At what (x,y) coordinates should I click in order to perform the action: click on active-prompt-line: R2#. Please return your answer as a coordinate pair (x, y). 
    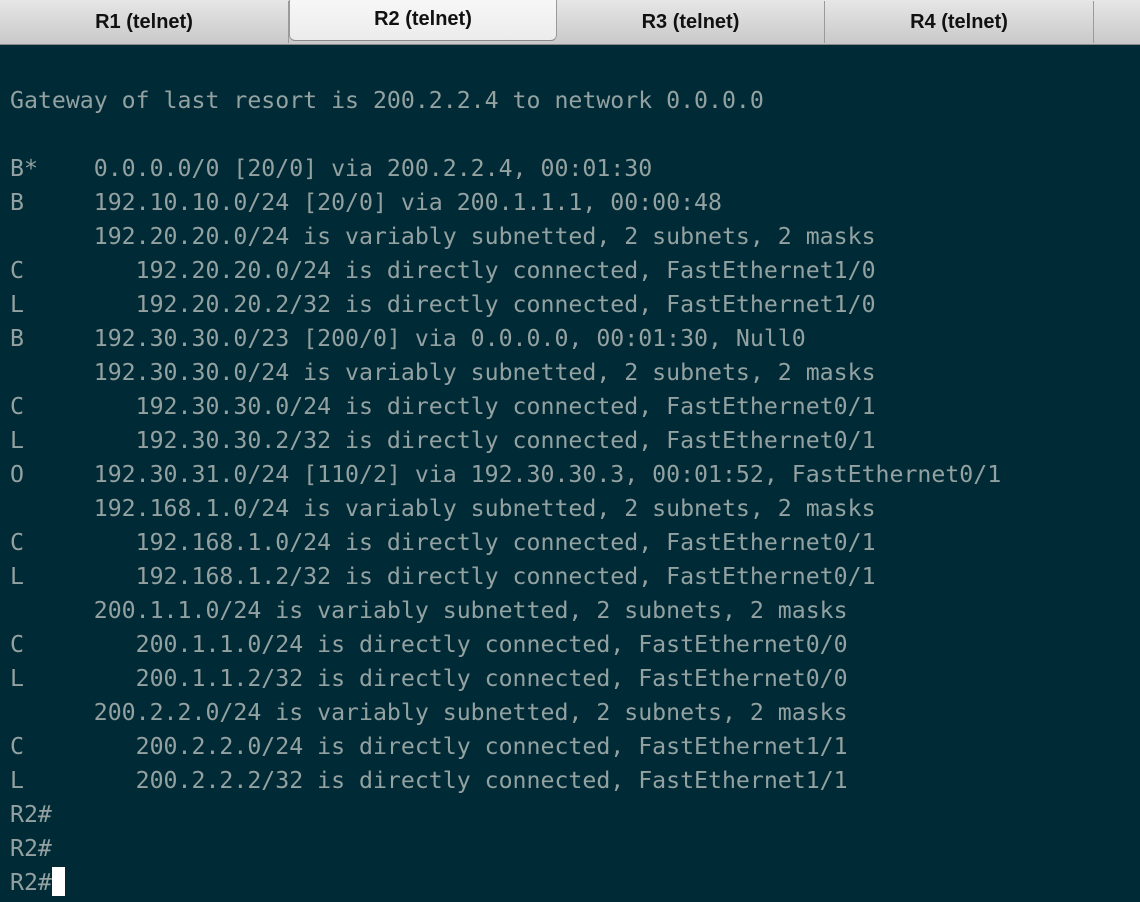
    Looking at the image, I should click on (505, 883).